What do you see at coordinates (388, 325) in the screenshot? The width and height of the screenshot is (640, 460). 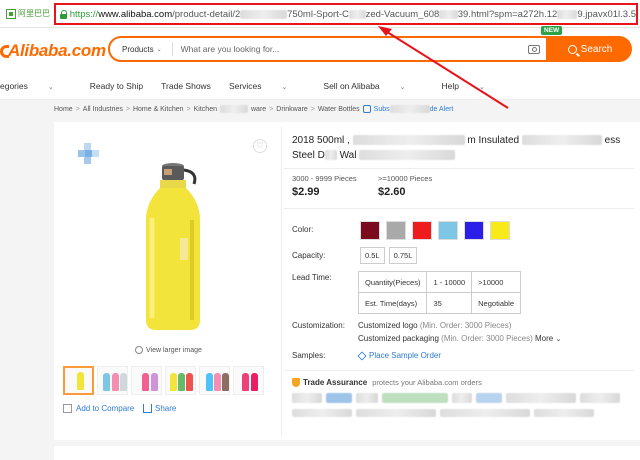 I see `custom-logo-text: Customized logo` at bounding box center [388, 325].